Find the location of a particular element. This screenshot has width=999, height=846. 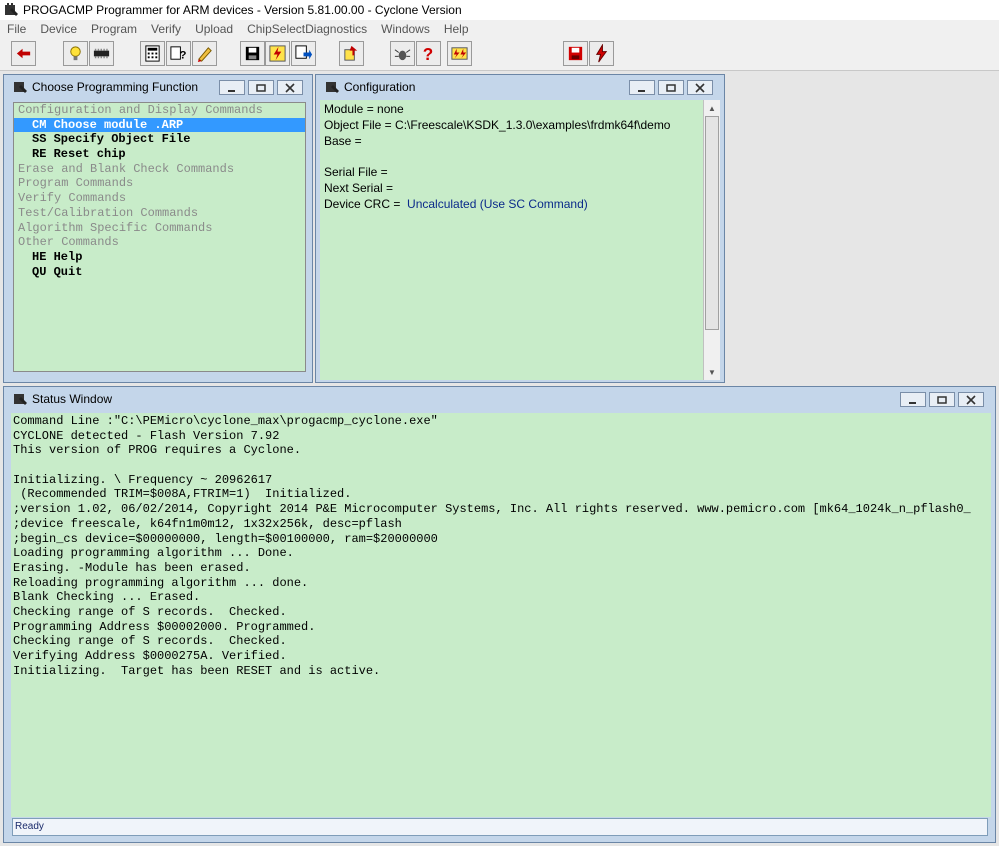

bug-button is located at coordinates (402, 53).